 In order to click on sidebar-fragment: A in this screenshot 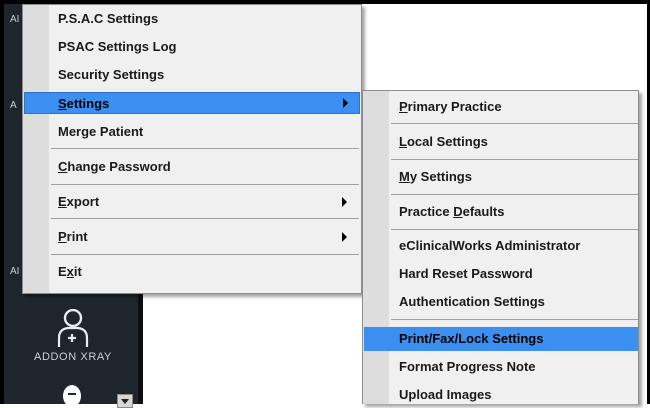, I will do `click(13, 105)`.